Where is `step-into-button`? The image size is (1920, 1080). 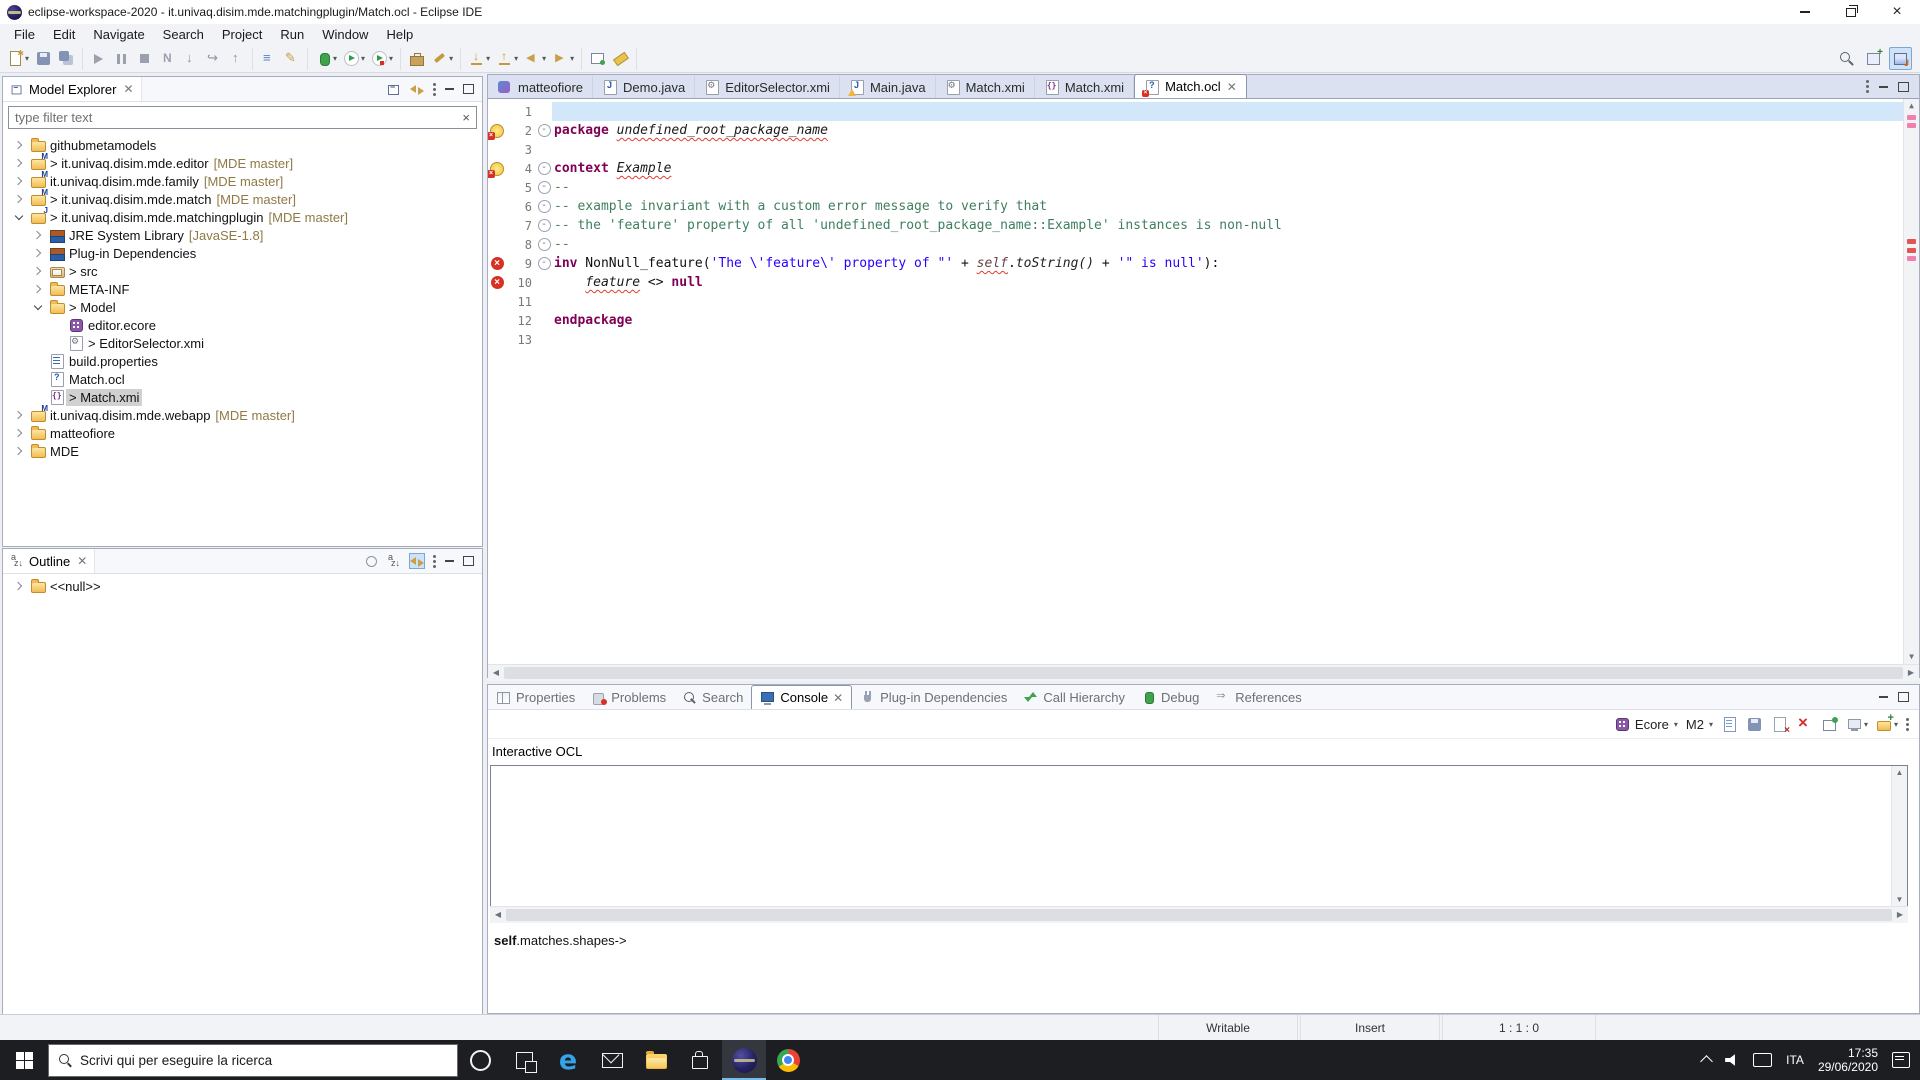
step-into-button is located at coordinates (190, 58).